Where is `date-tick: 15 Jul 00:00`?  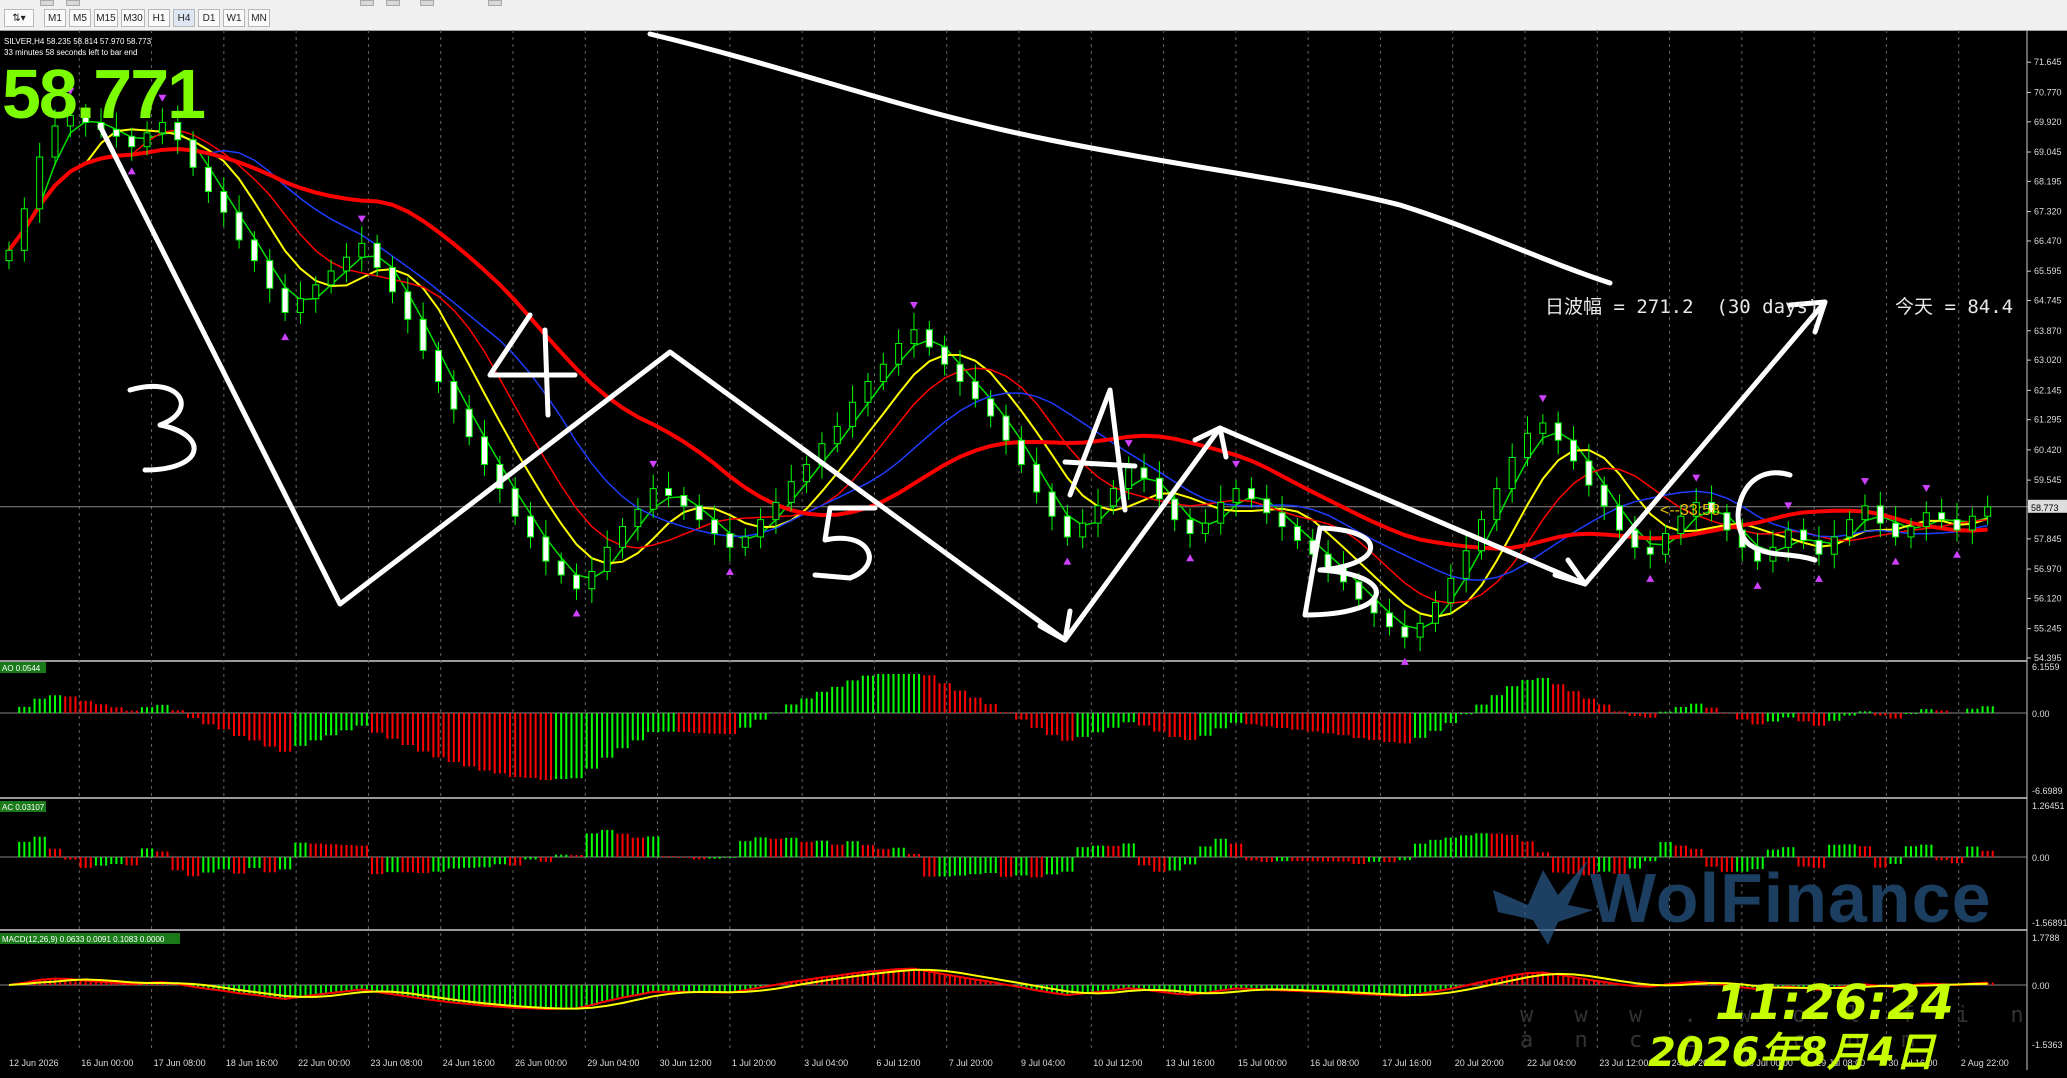 date-tick: 15 Jul 00:00 is located at coordinates (1262, 1063).